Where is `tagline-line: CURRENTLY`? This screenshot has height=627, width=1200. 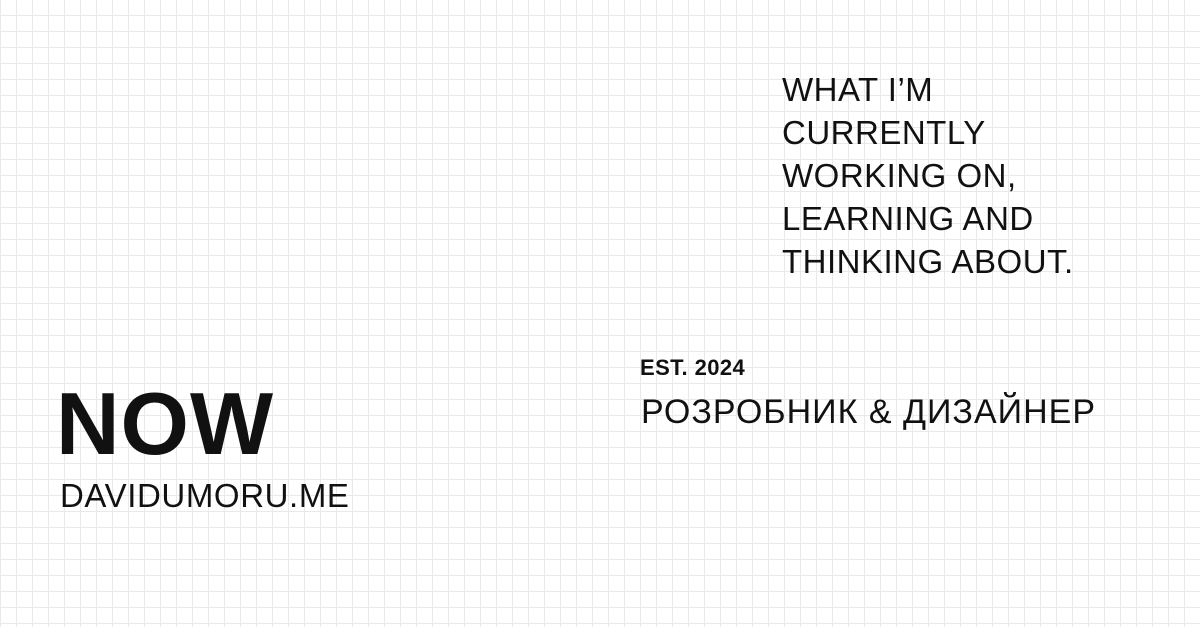
tagline-line: CURRENTLY is located at coordinates (884, 132).